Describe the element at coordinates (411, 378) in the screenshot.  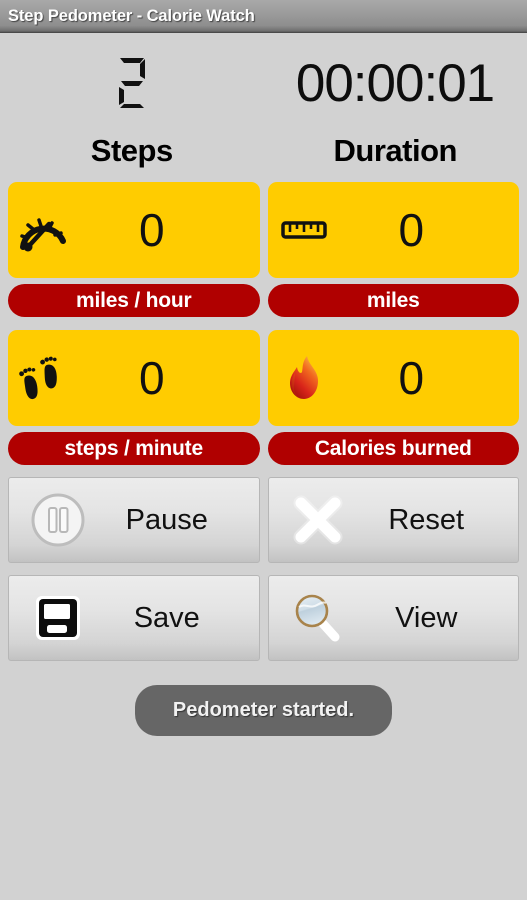
I see `stat-value-calories: 0` at that location.